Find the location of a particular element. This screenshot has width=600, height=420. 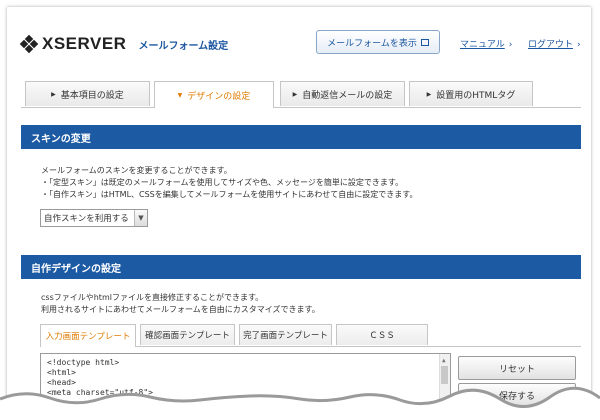

tab-html-tag: ▶ 設置用のHTMLタグ is located at coordinates (471, 93).